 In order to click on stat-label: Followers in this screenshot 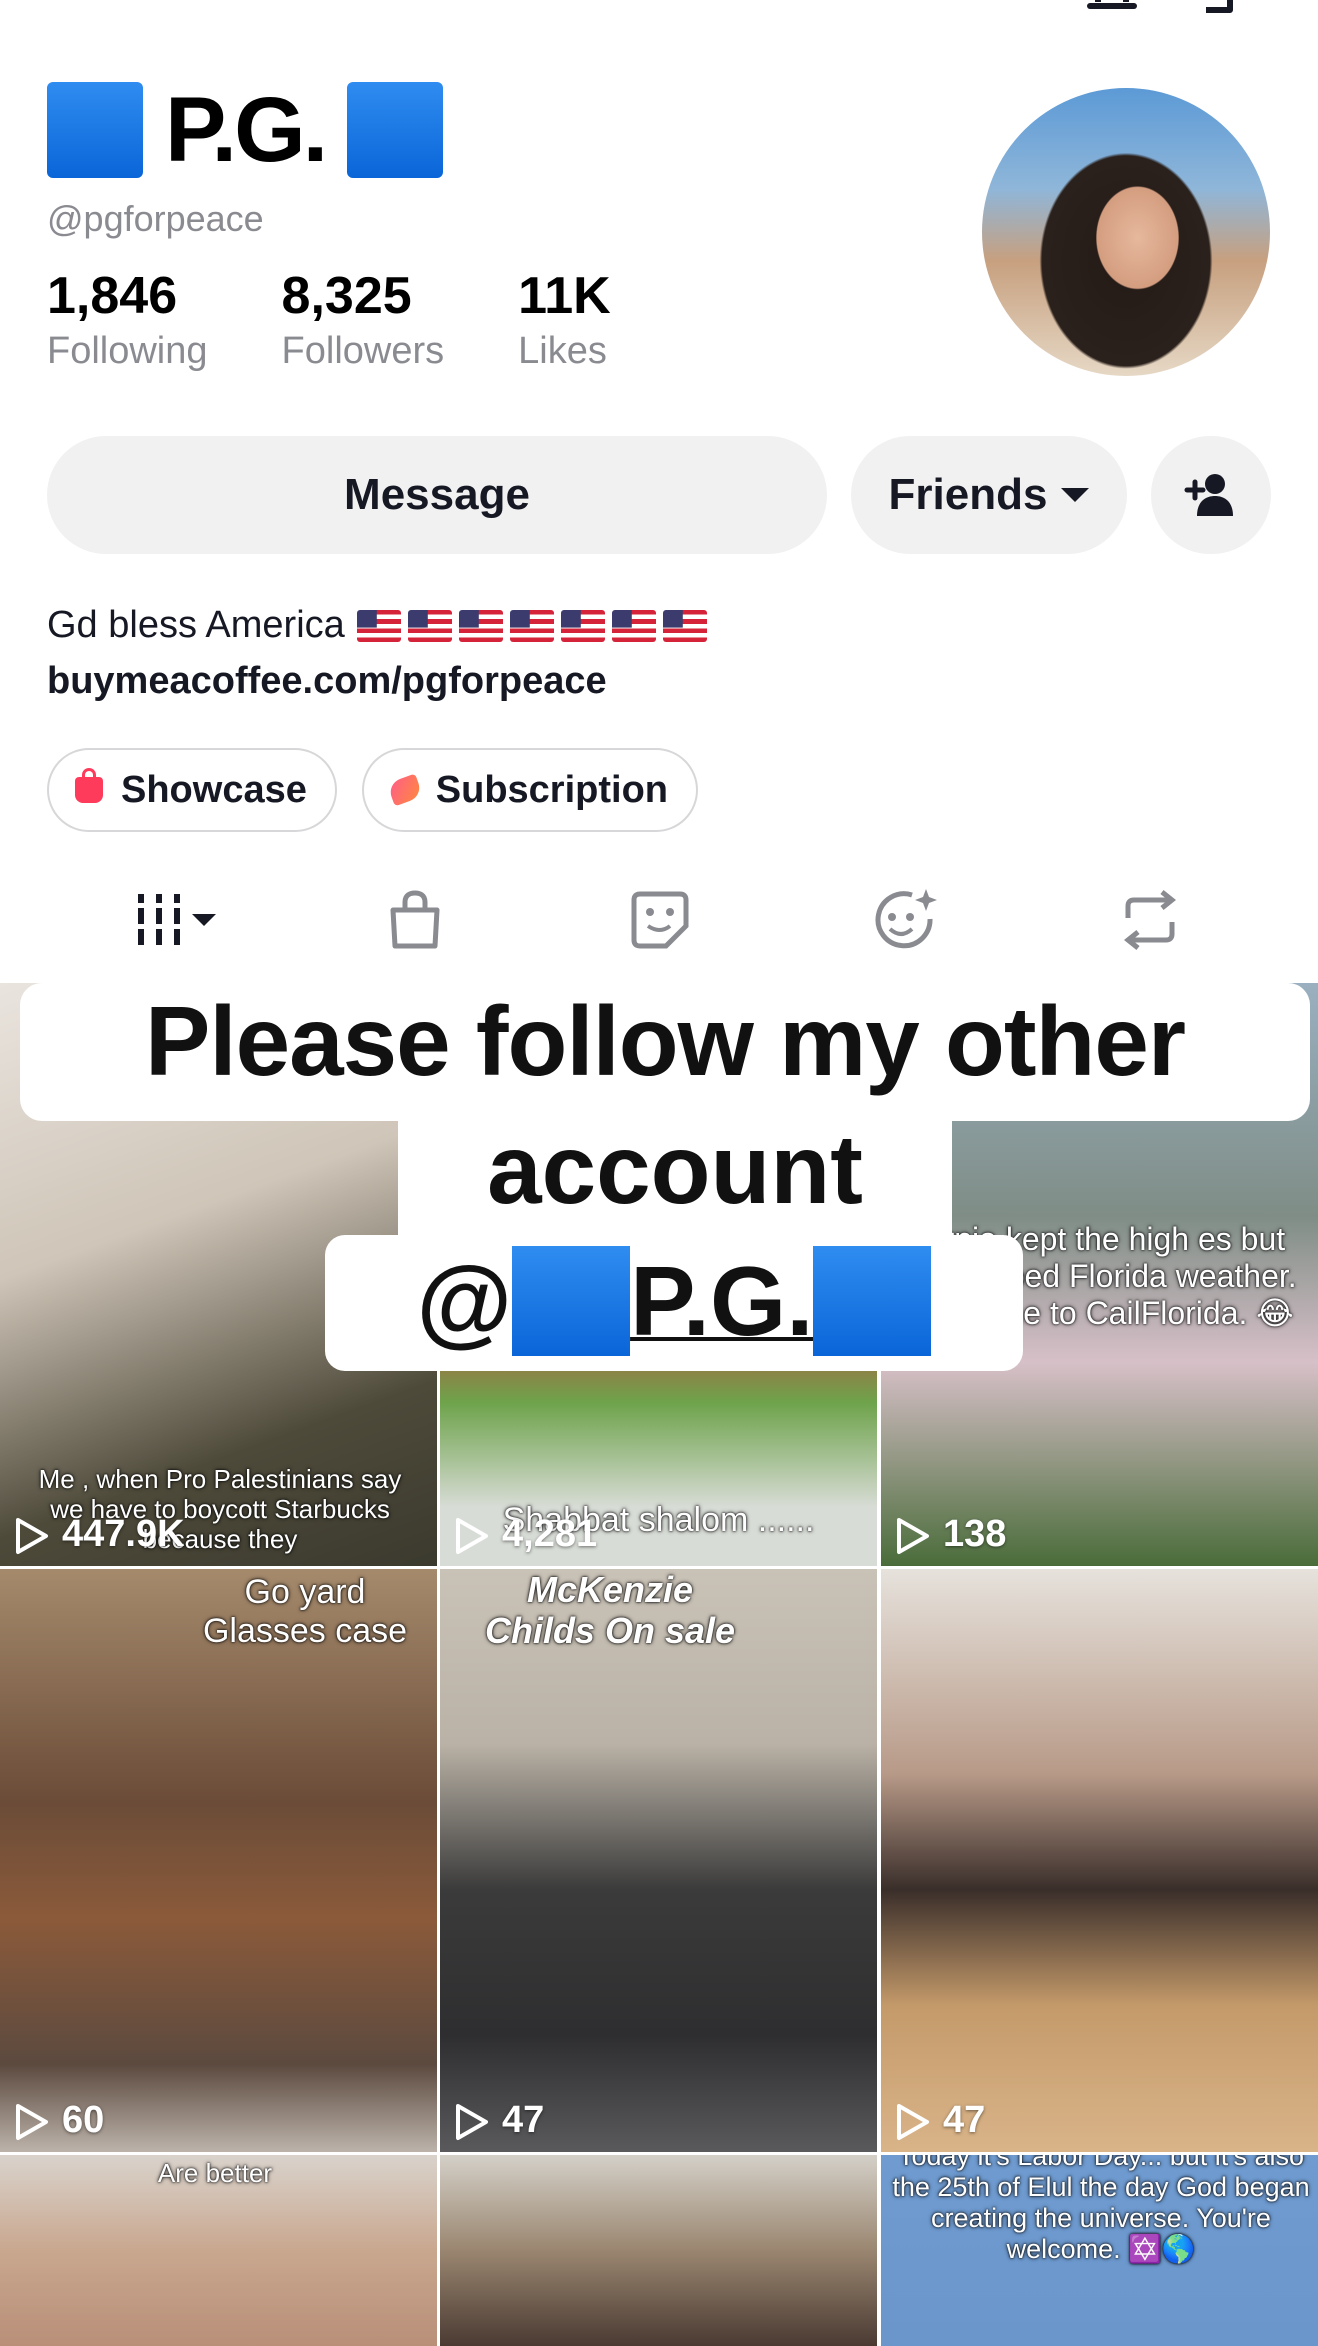, I will do `click(363, 351)`.